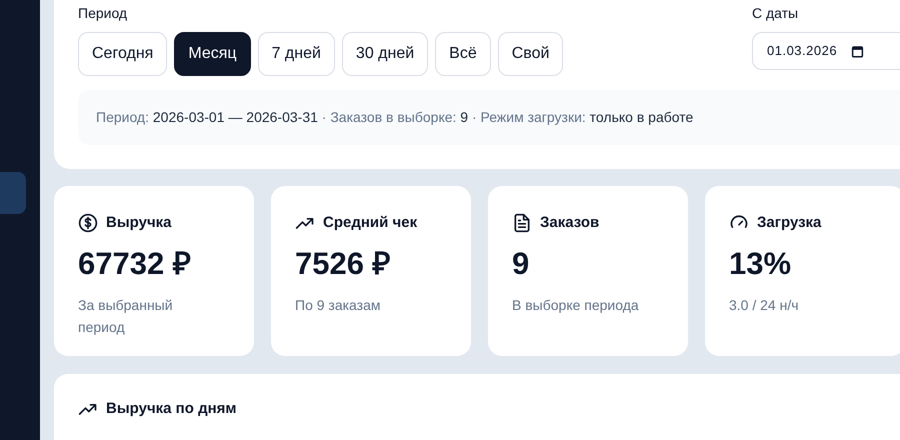  What do you see at coordinates (522, 223) in the screenshot?
I see `document-icon` at bounding box center [522, 223].